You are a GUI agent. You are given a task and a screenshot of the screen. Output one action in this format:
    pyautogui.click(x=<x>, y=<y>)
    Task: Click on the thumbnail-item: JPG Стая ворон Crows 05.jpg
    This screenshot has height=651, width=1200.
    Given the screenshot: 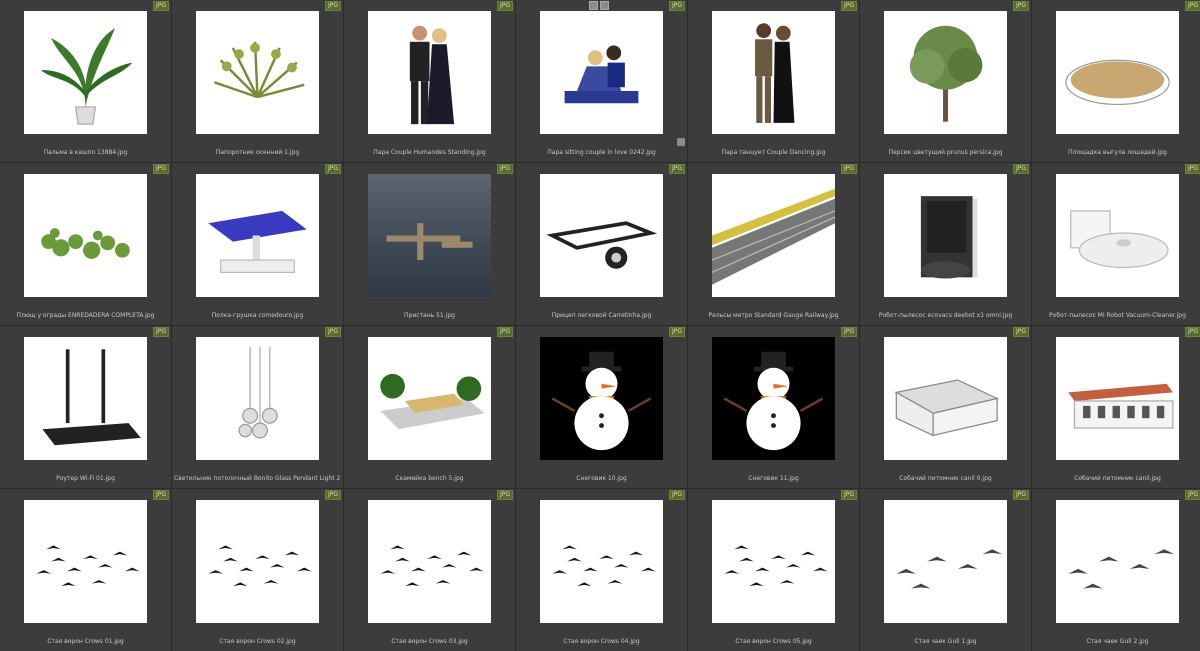 What is the action you would take?
    pyautogui.click(x=773, y=570)
    